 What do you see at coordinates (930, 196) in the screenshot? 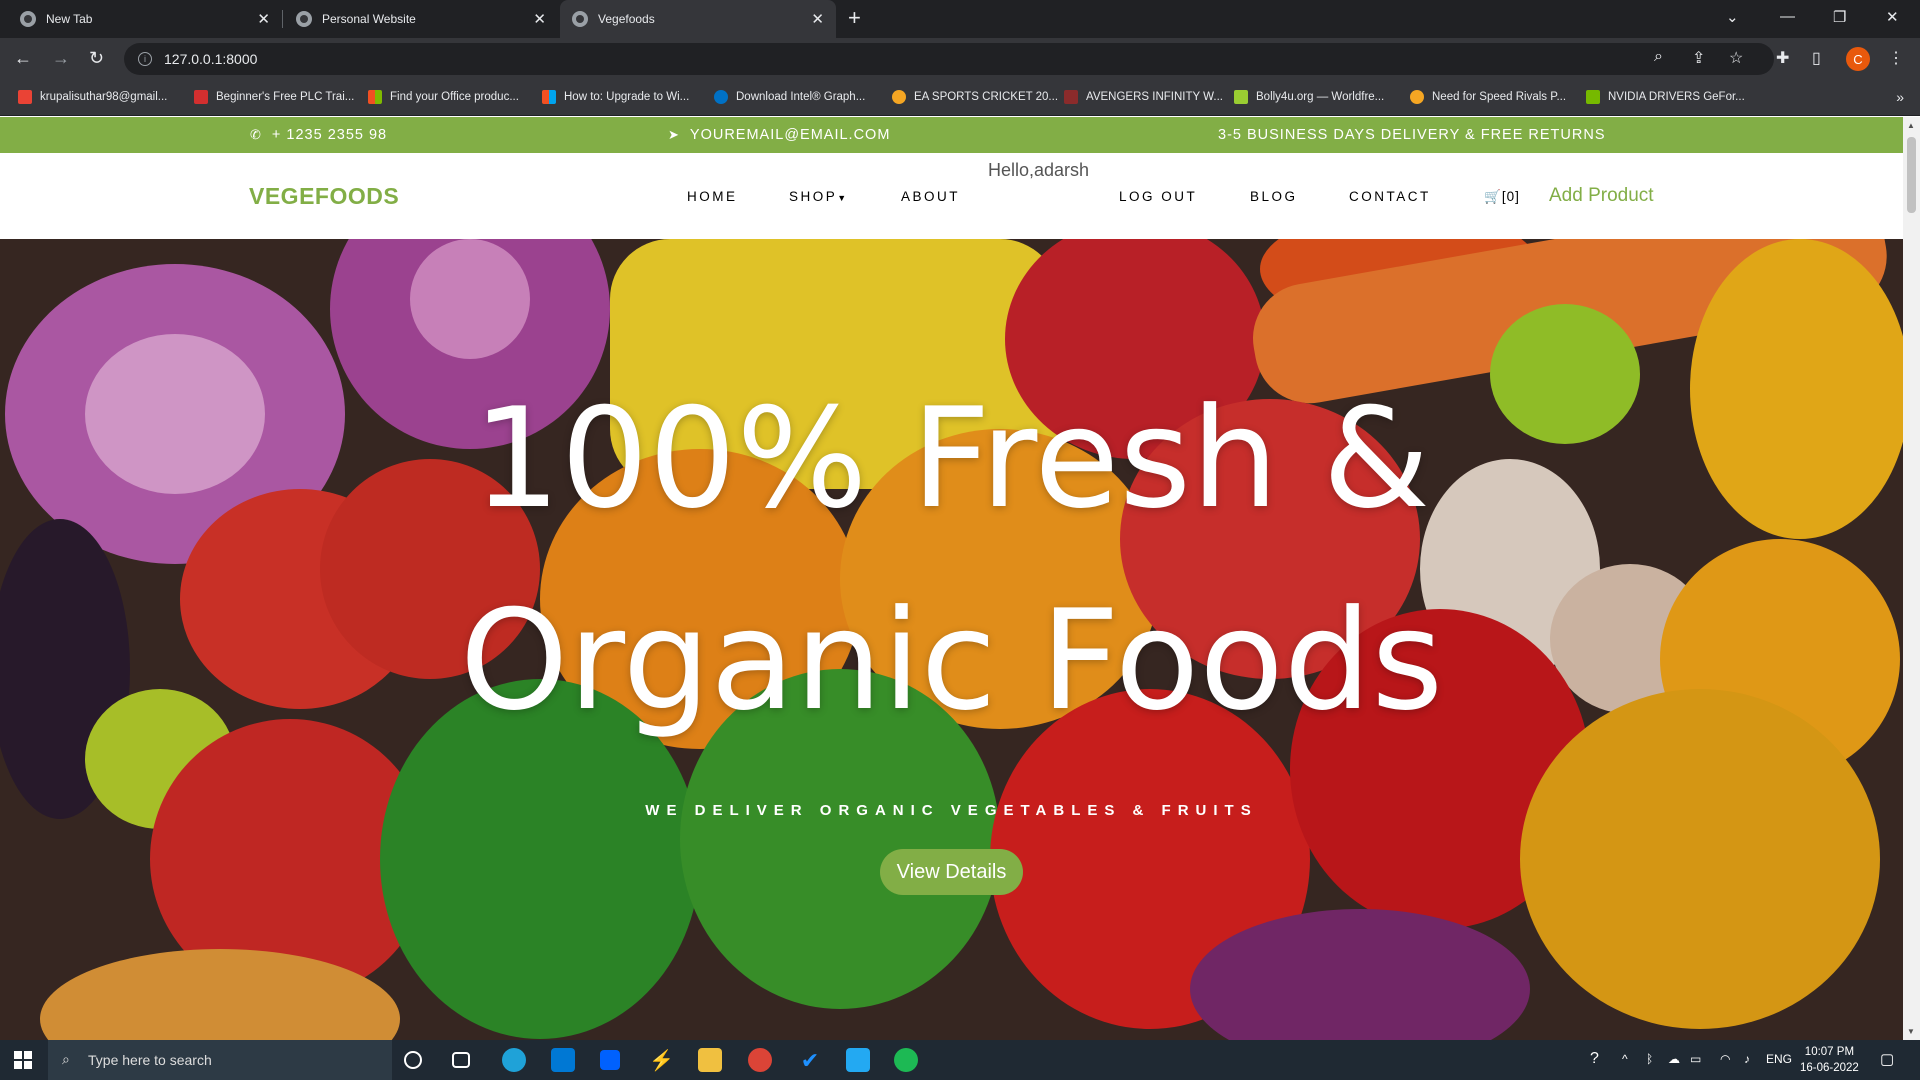
I see `nav-about: ABOUT` at bounding box center [930, 196].